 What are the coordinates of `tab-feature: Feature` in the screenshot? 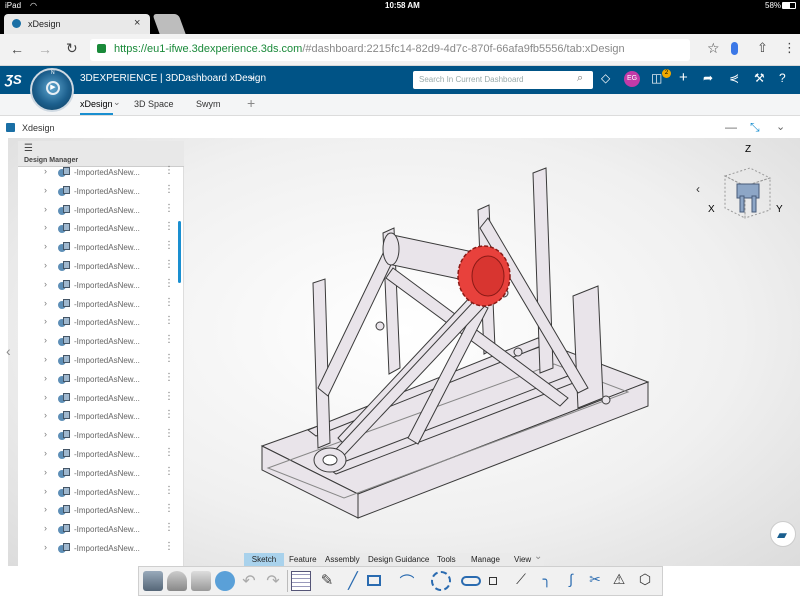 It's located at (303, 559).